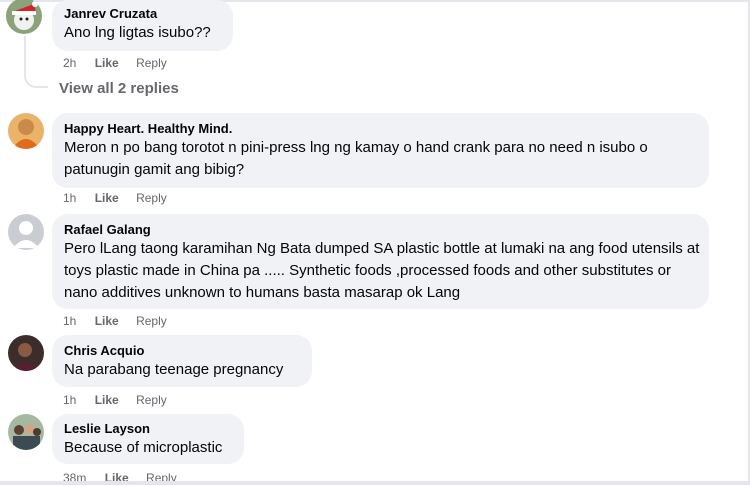  I want to click on commenter-name: Happy Heart. Healthy Mind., so click(380, 128).